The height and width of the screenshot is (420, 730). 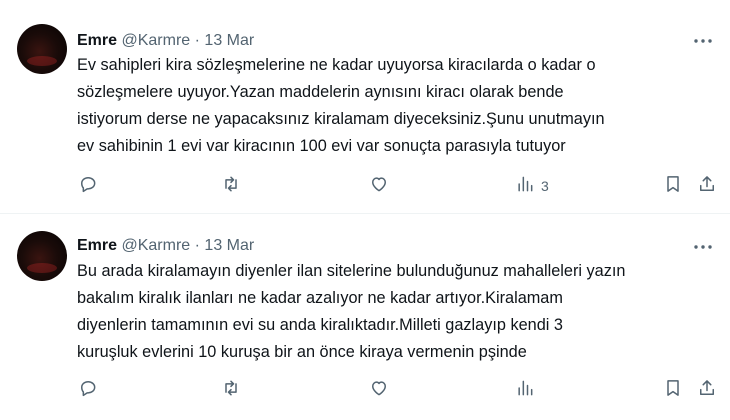 I want to click on views-button: 3, so click(x=532, y=186).